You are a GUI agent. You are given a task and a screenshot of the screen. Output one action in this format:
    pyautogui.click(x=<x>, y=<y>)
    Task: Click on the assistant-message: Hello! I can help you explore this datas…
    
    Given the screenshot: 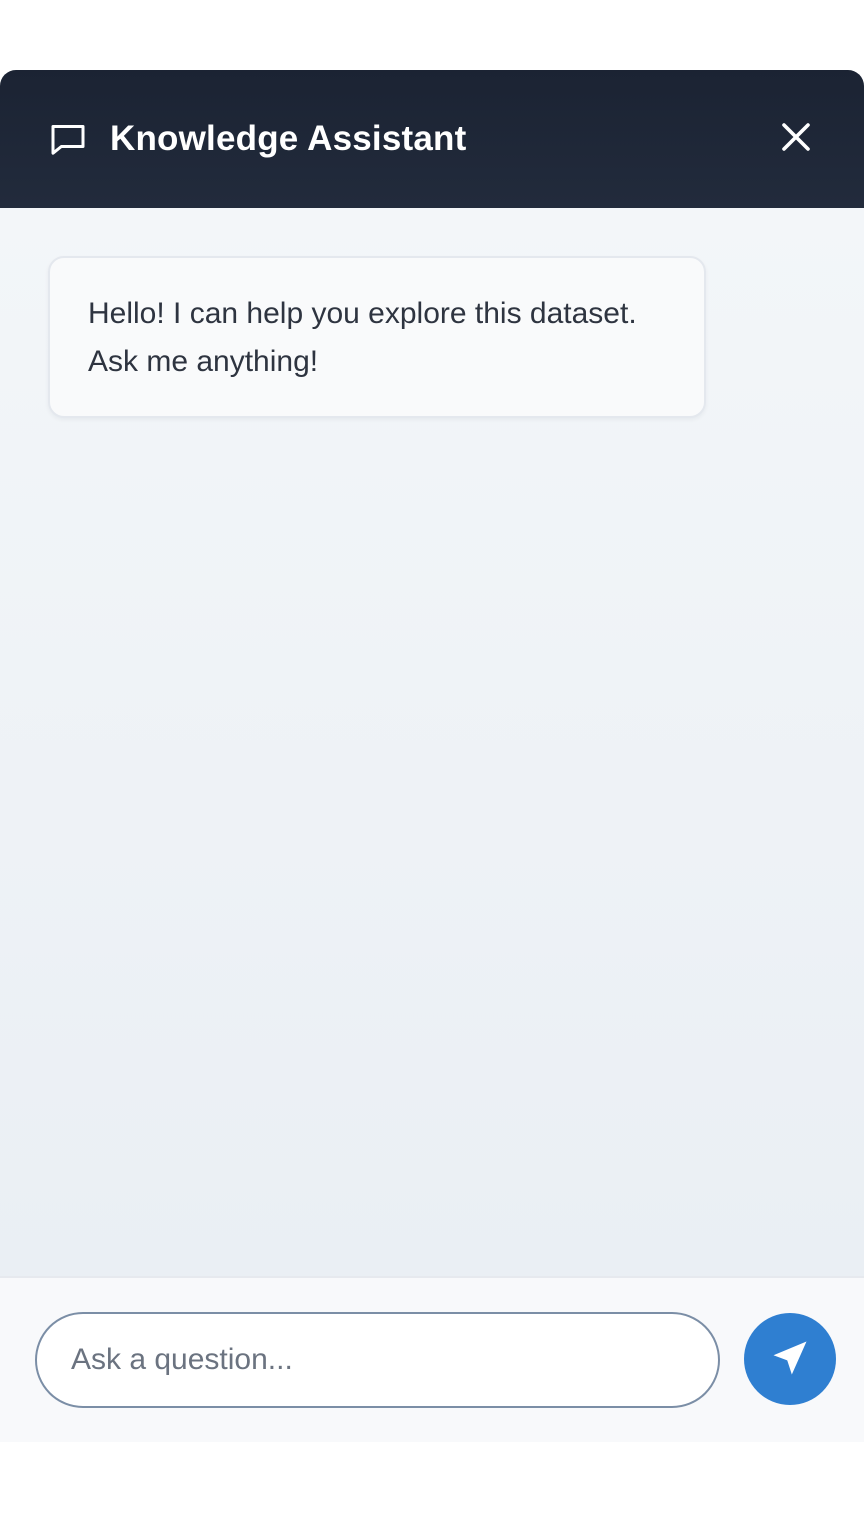 What is the action you would take?
    pyautogui.click(x=377, y=337)
    